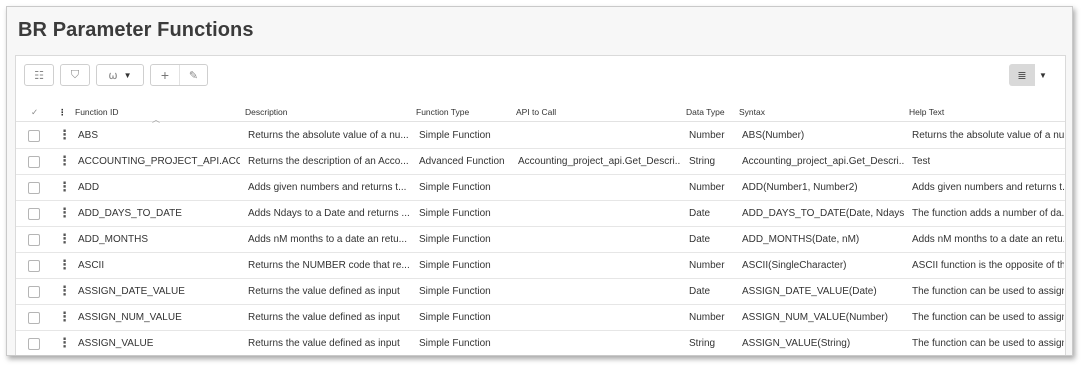 The image size is (1083, 365). What do you see at coordinates (130, 213) in the screenshot?
I see `cell-function-id: ADD_DAYS_TO_DATE` at bounding box center [130, 213].